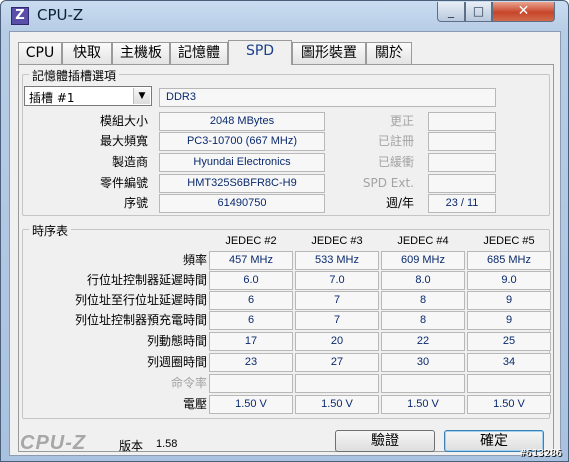 Image resolution: width=569 pixels, height=462 pixels. Describe the element at coordinates (509, 362) in the screenshot. I see `timing-cell: 34` at that location.